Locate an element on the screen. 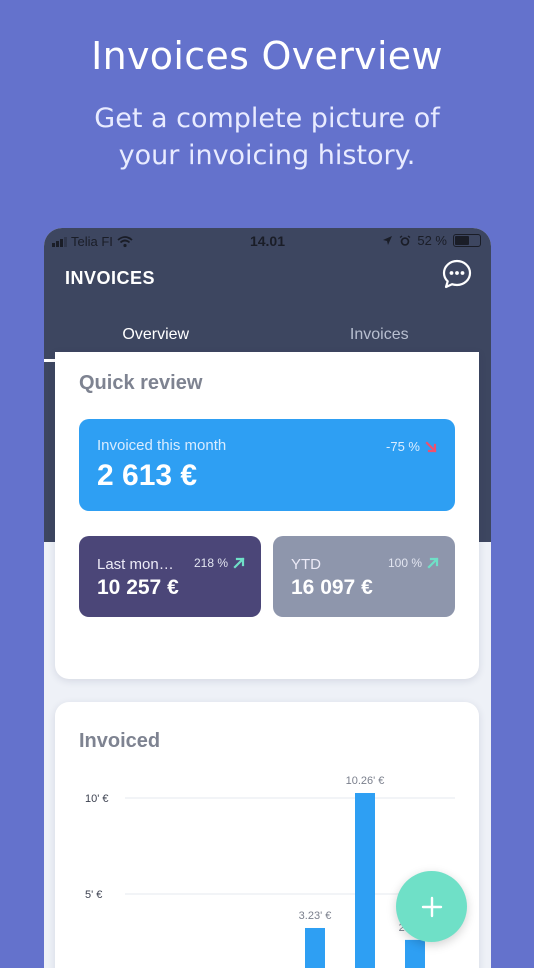 The height and width of the screenshot is (968, 534). quick-review-title: Quick review is located at coordinates (141, 383).